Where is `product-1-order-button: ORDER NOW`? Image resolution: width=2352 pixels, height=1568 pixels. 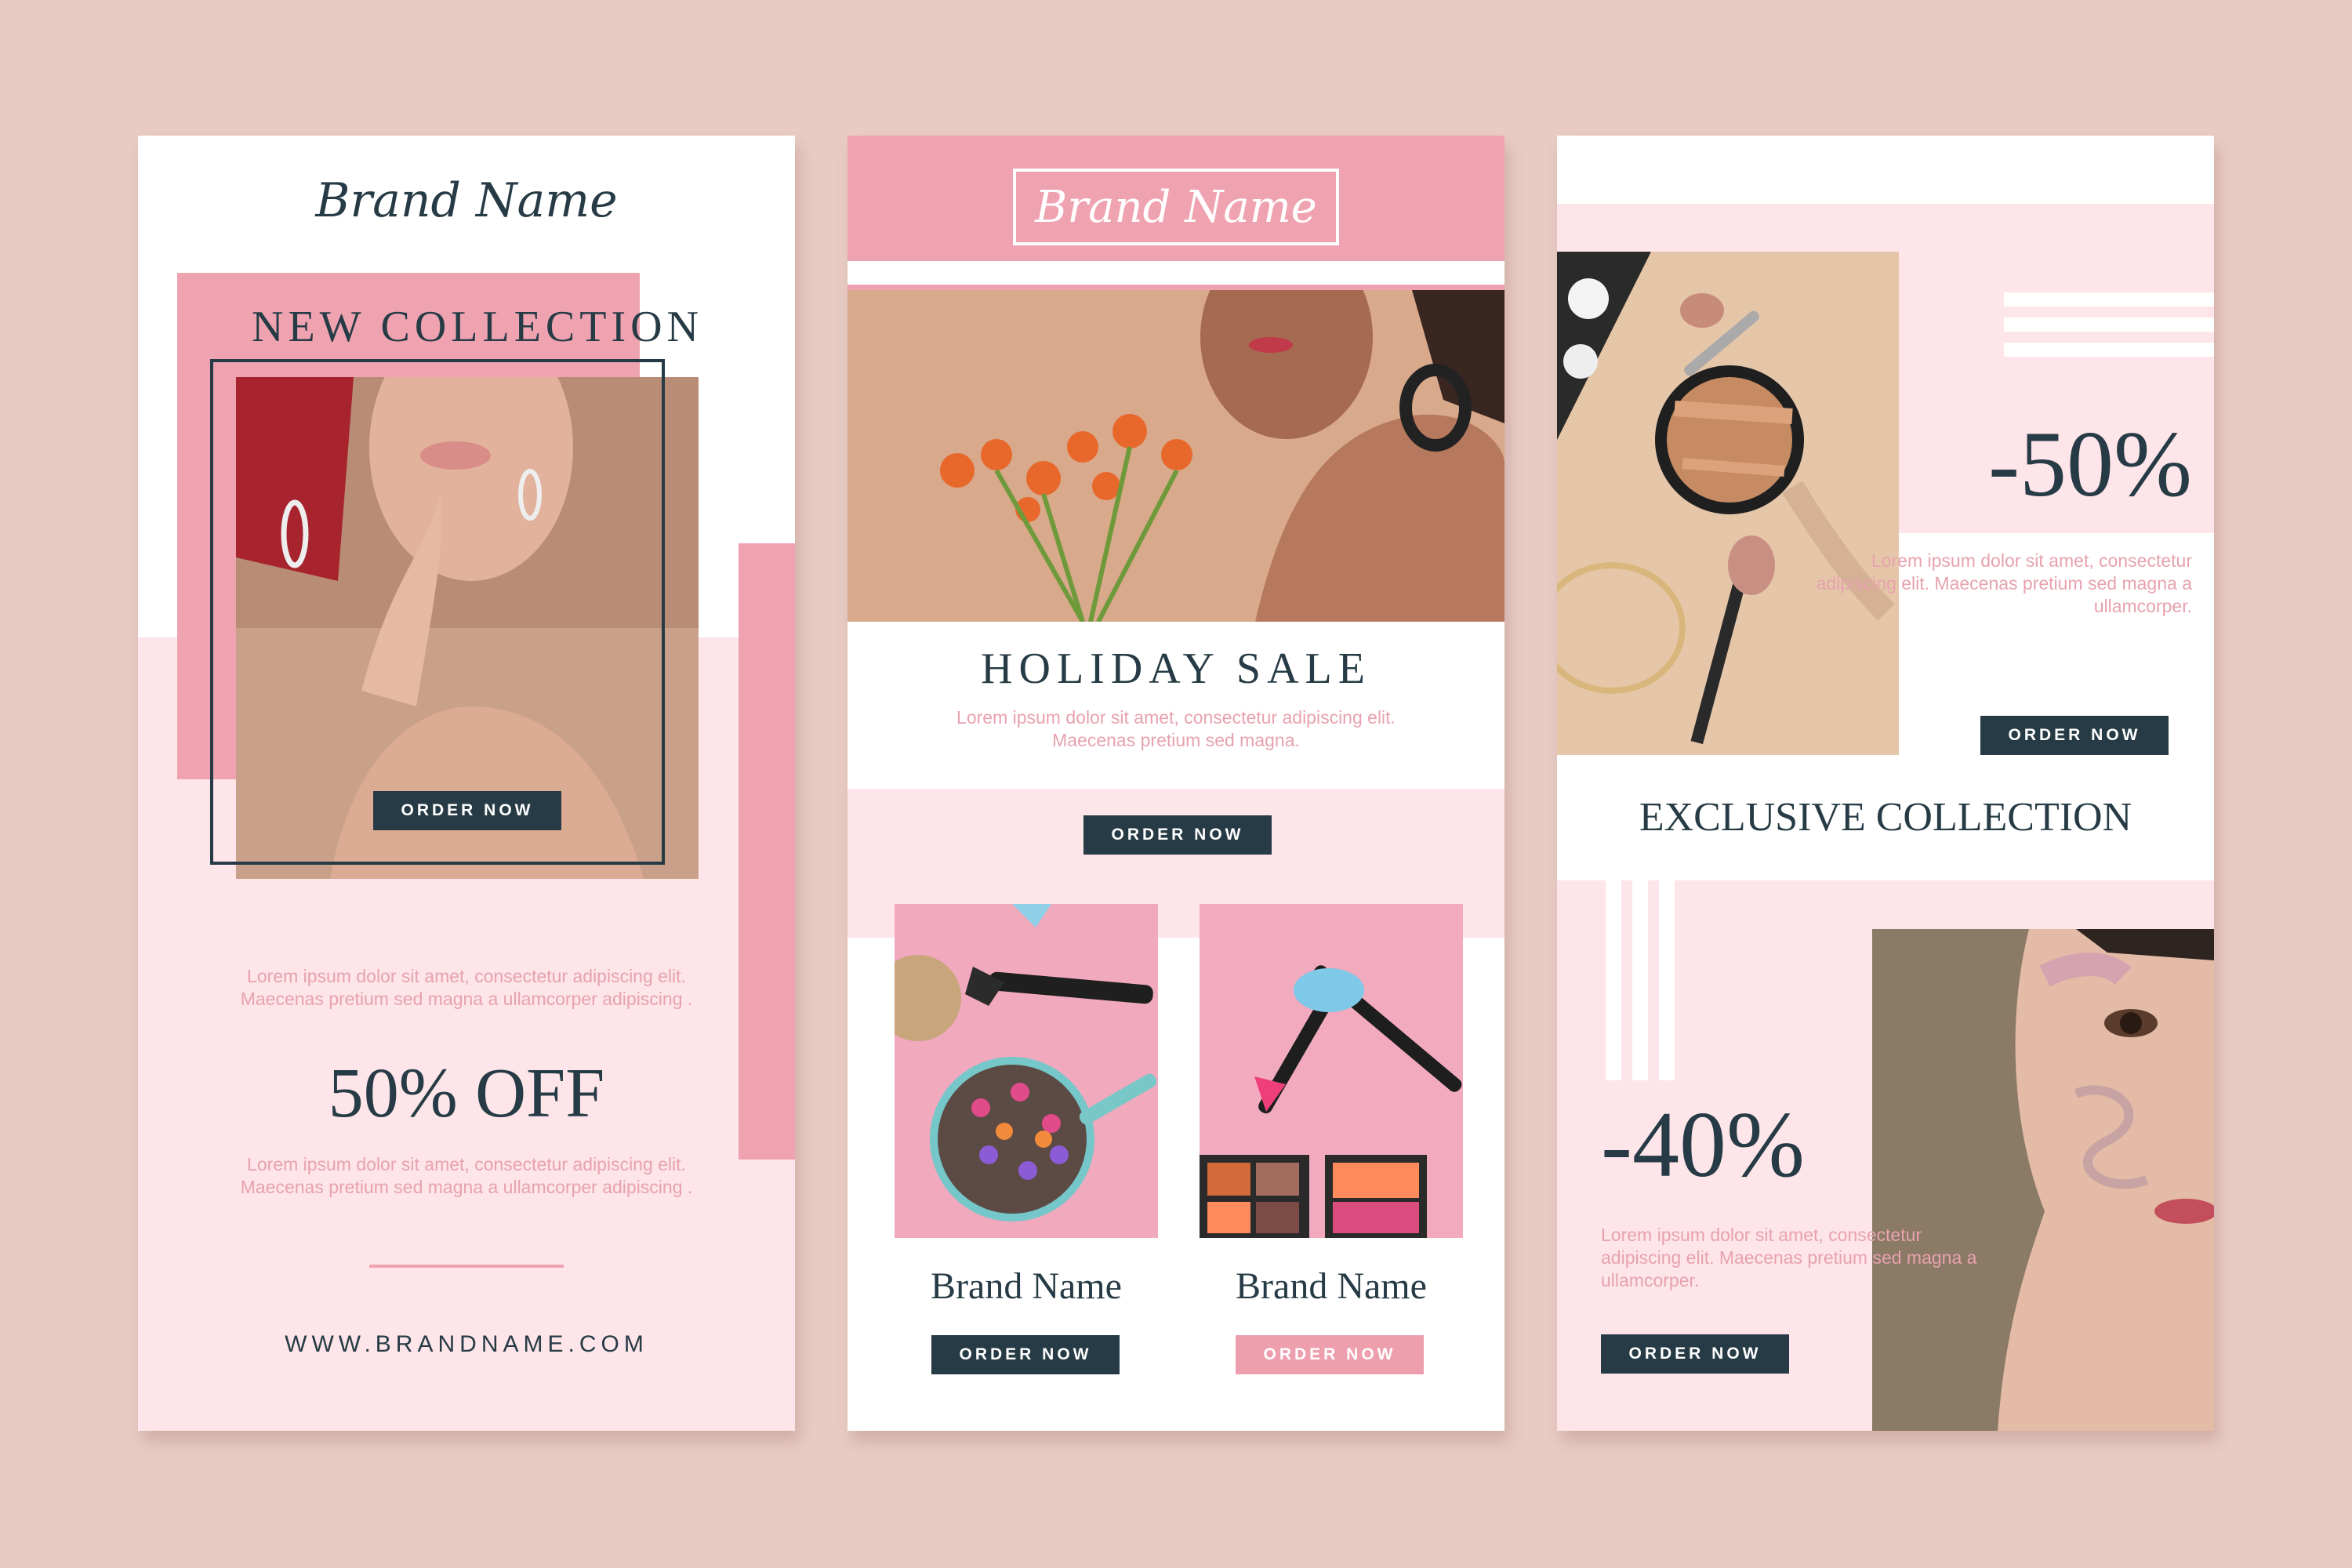 product-1-order-button: ORDER NOW is located at coordinates (1025, 1354).